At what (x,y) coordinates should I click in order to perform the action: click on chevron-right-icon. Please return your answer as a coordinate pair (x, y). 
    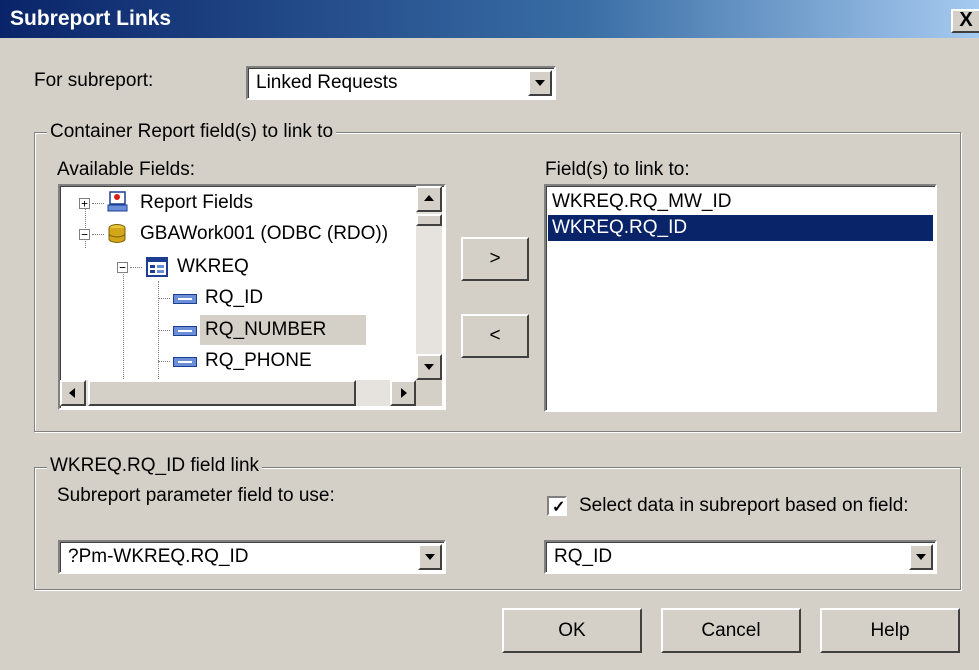
    Looking at the image, I should click on (404, 393).